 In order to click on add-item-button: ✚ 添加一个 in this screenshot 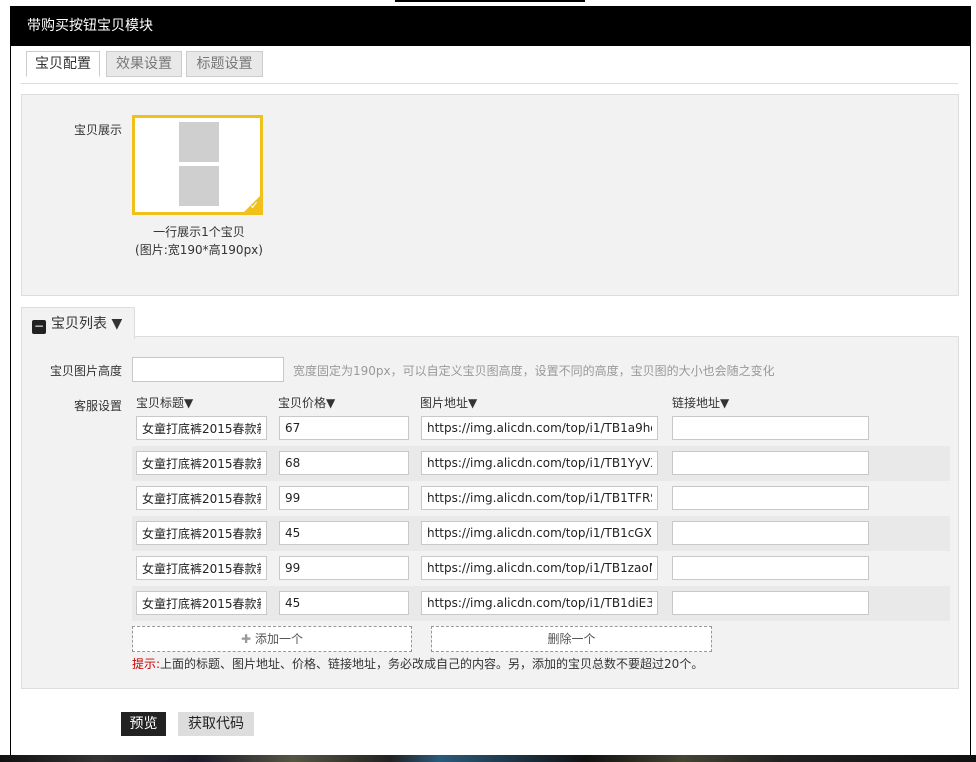, I will do `click(272, 639)`.